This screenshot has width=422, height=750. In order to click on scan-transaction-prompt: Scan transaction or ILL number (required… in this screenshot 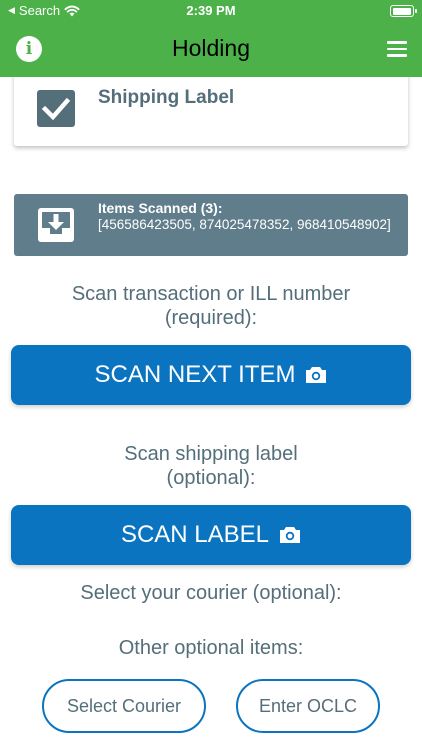, I will do `click(211, 306)`.